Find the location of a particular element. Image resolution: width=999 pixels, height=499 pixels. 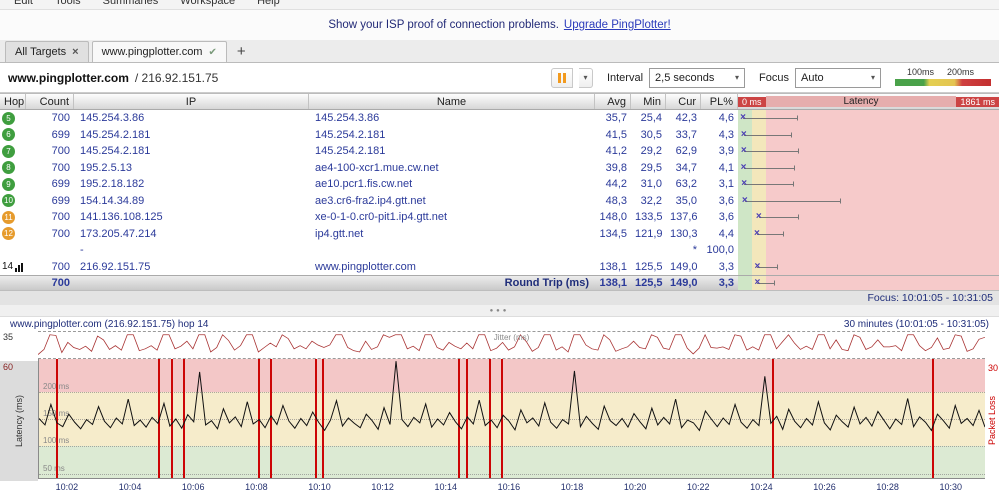

avg-cell: 138,1 is located at coordinates (613, 283).